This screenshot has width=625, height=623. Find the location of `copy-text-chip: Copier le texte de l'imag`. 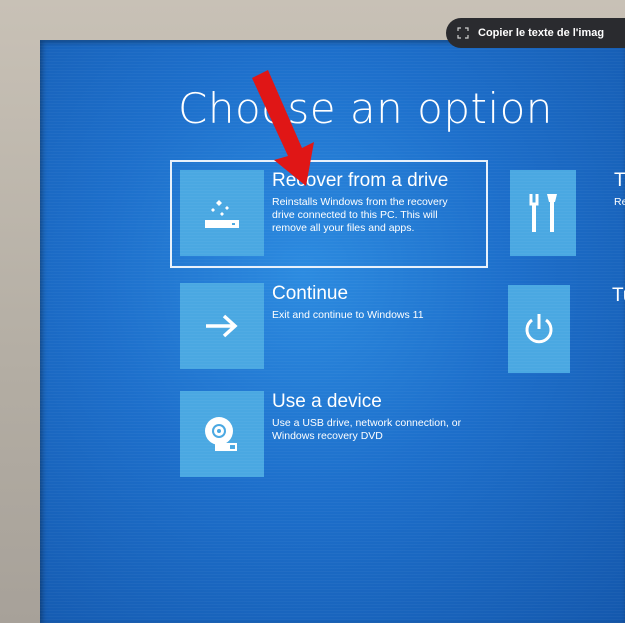

copy-text-chip: Copier le texte de l'imag is located at coordinates (535, 33).